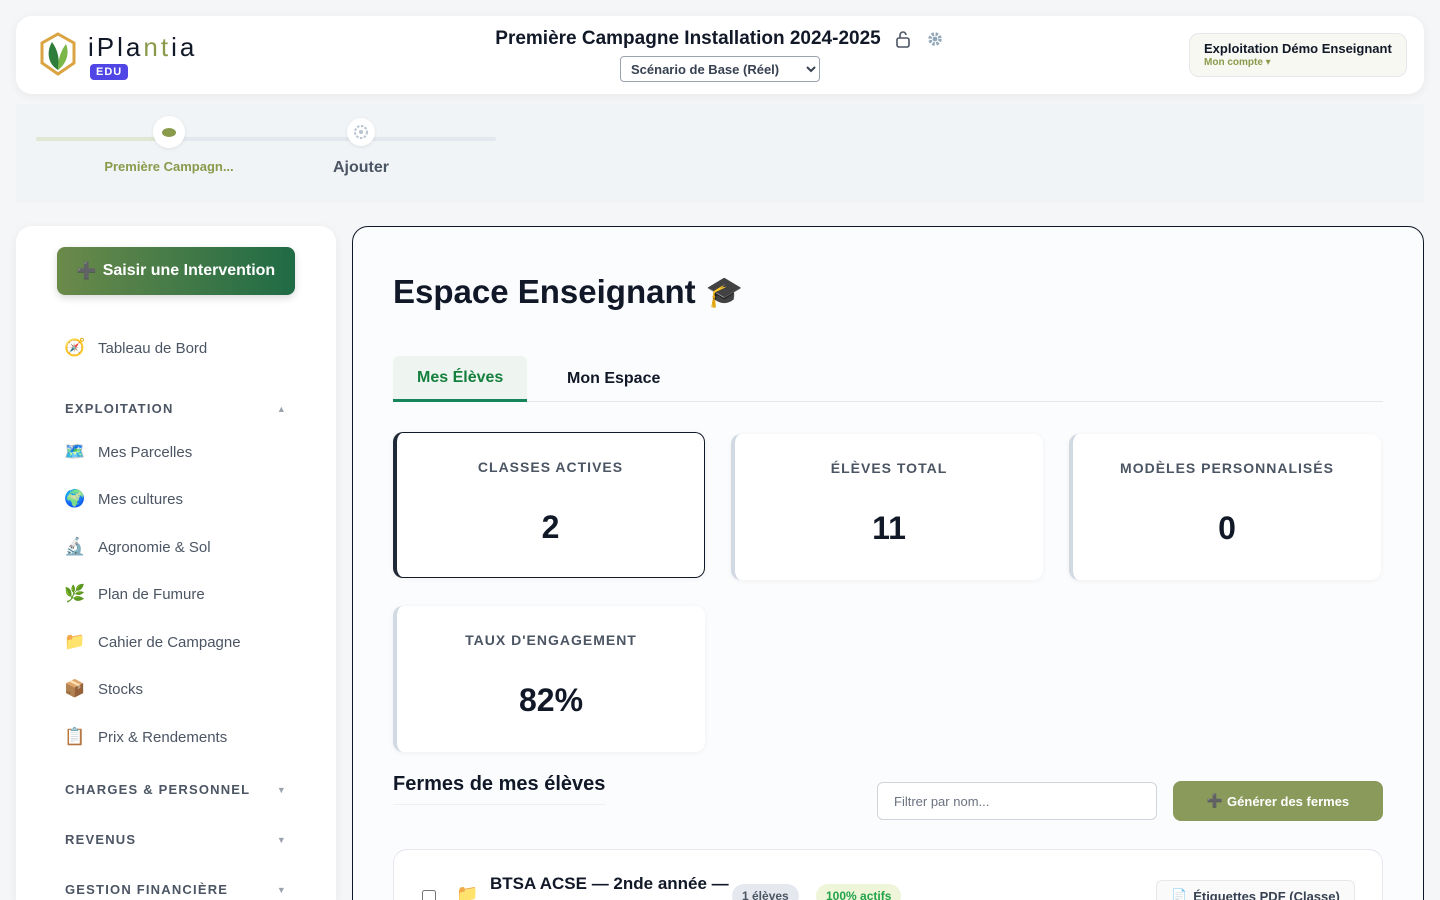 The height and width of the screenshot is (900, 1440). I want to click on sidebar-item-cultures: 🌍 Mes cultures, so click(123, 499).